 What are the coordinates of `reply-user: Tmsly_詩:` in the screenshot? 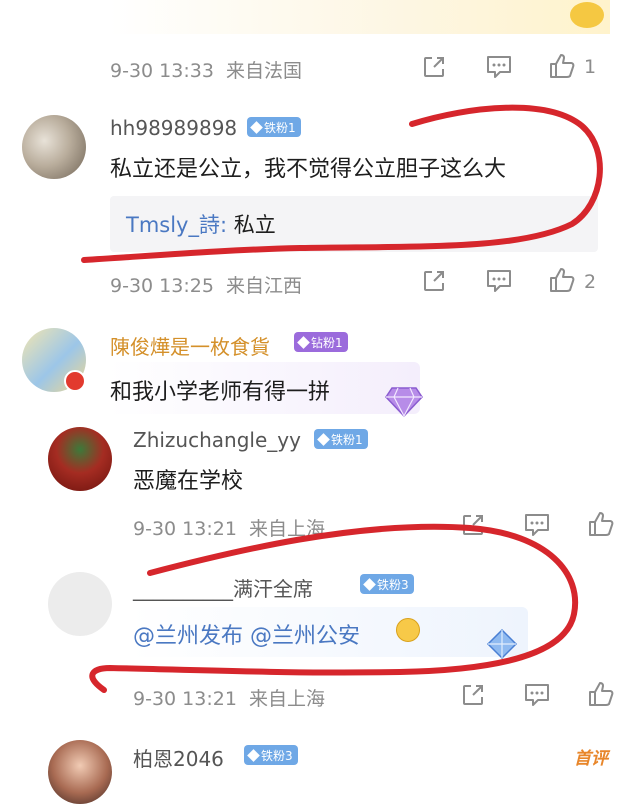 It's located at (176, 225).